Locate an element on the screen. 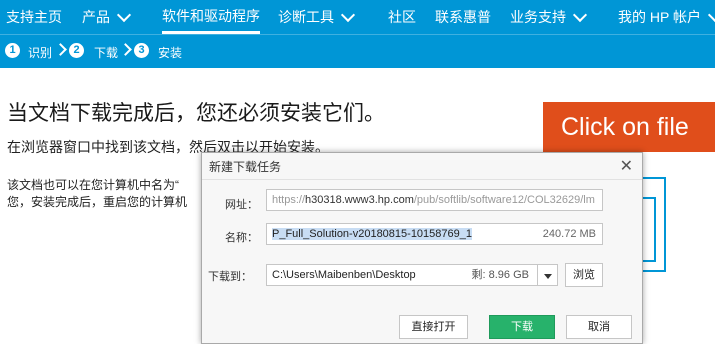 The image size is (715, 344). cancel-button: 取消 is located at coordinates (599, 327).